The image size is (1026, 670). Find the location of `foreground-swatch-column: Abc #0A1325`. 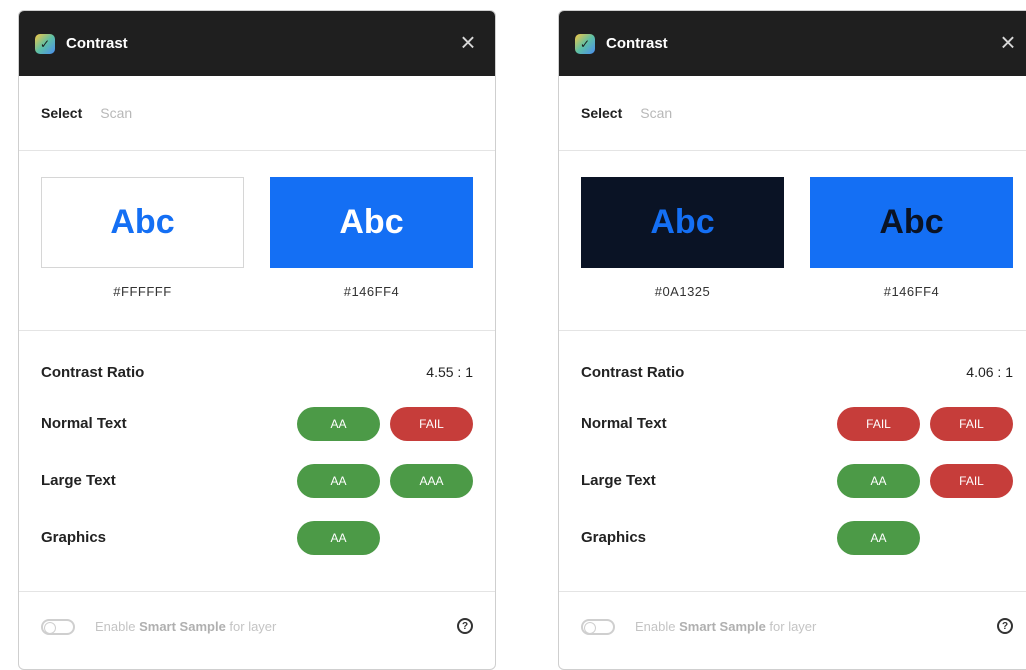

foreground-swatch-column: Abc #0A1325 is located at coordinates (682, 253).